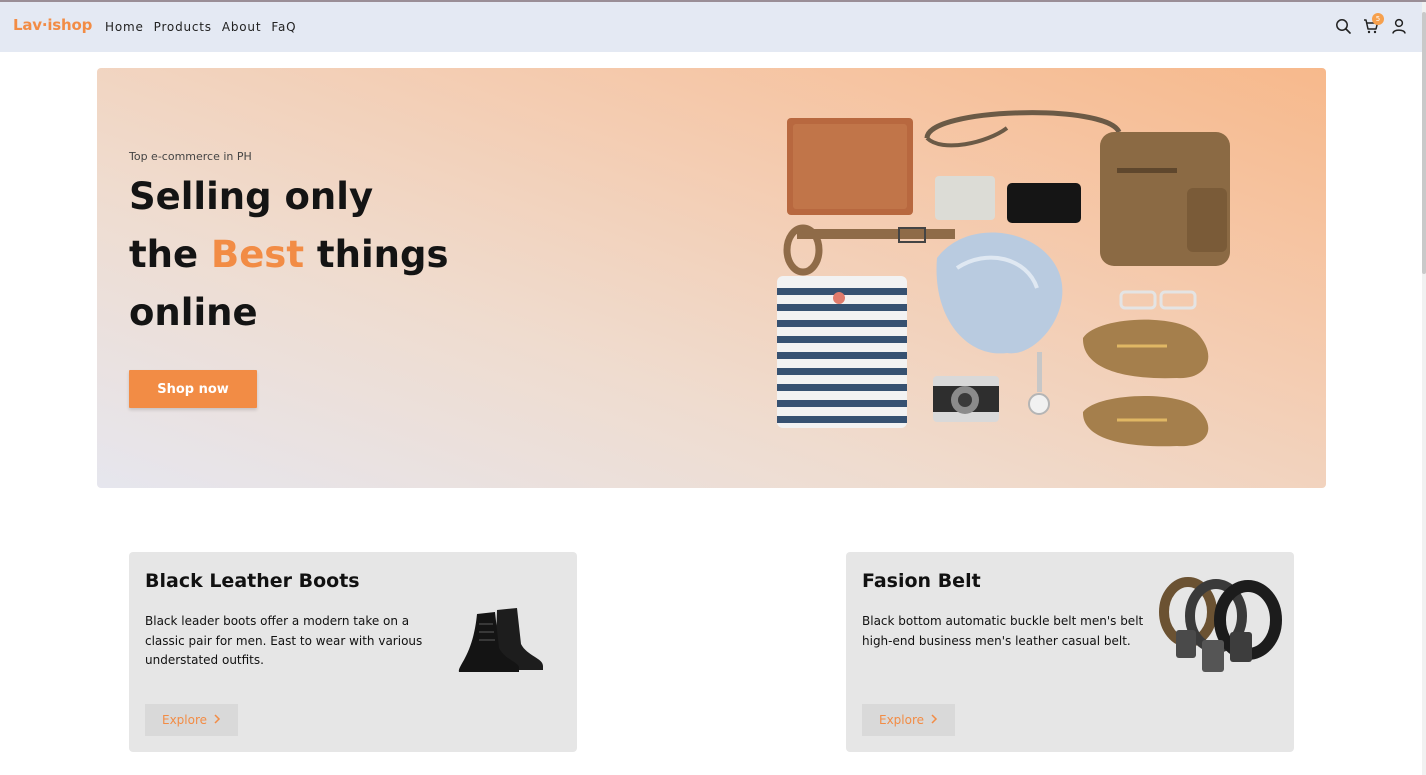 The height and width of the screenshot is (775, 1426). Describe the element at coordinates (921, 581) in the screenshot. I see `card-title: Fasion Belt` at that location.